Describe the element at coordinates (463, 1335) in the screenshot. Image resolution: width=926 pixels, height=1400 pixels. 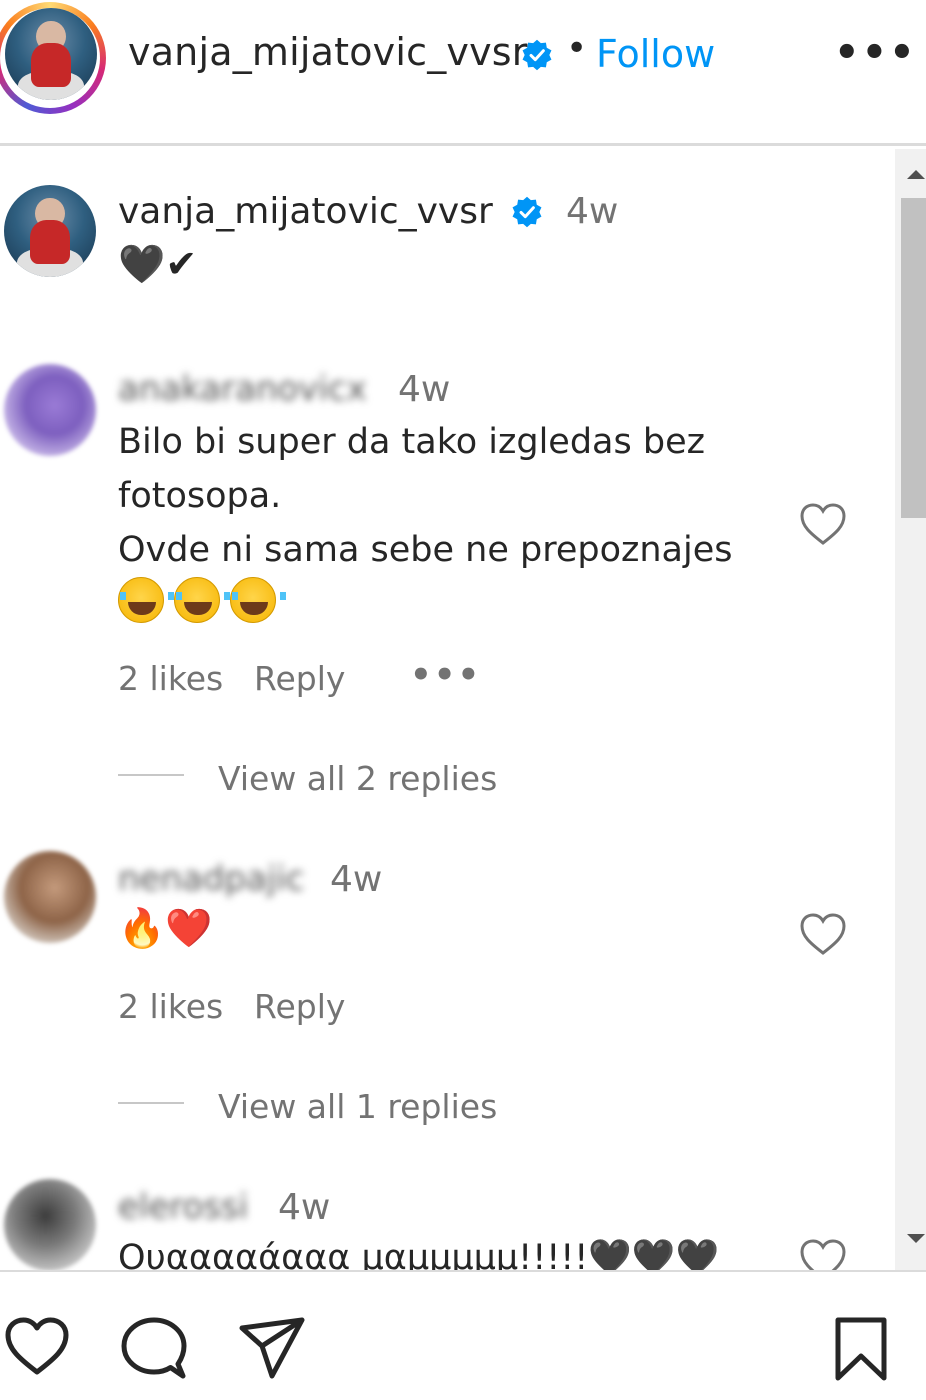
I see `post-action-bar` at that location.